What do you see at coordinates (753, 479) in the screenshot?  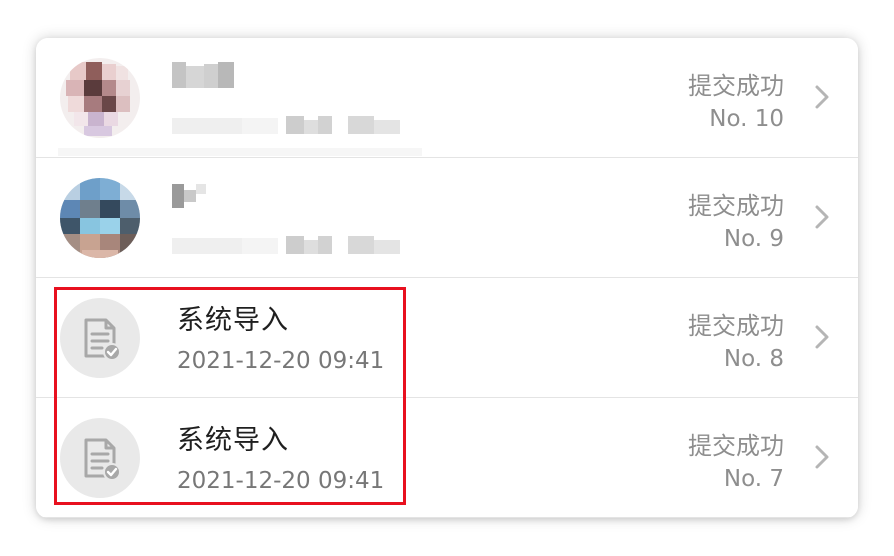 I see `record-number: No. 7` at bounding box center [753, 479].